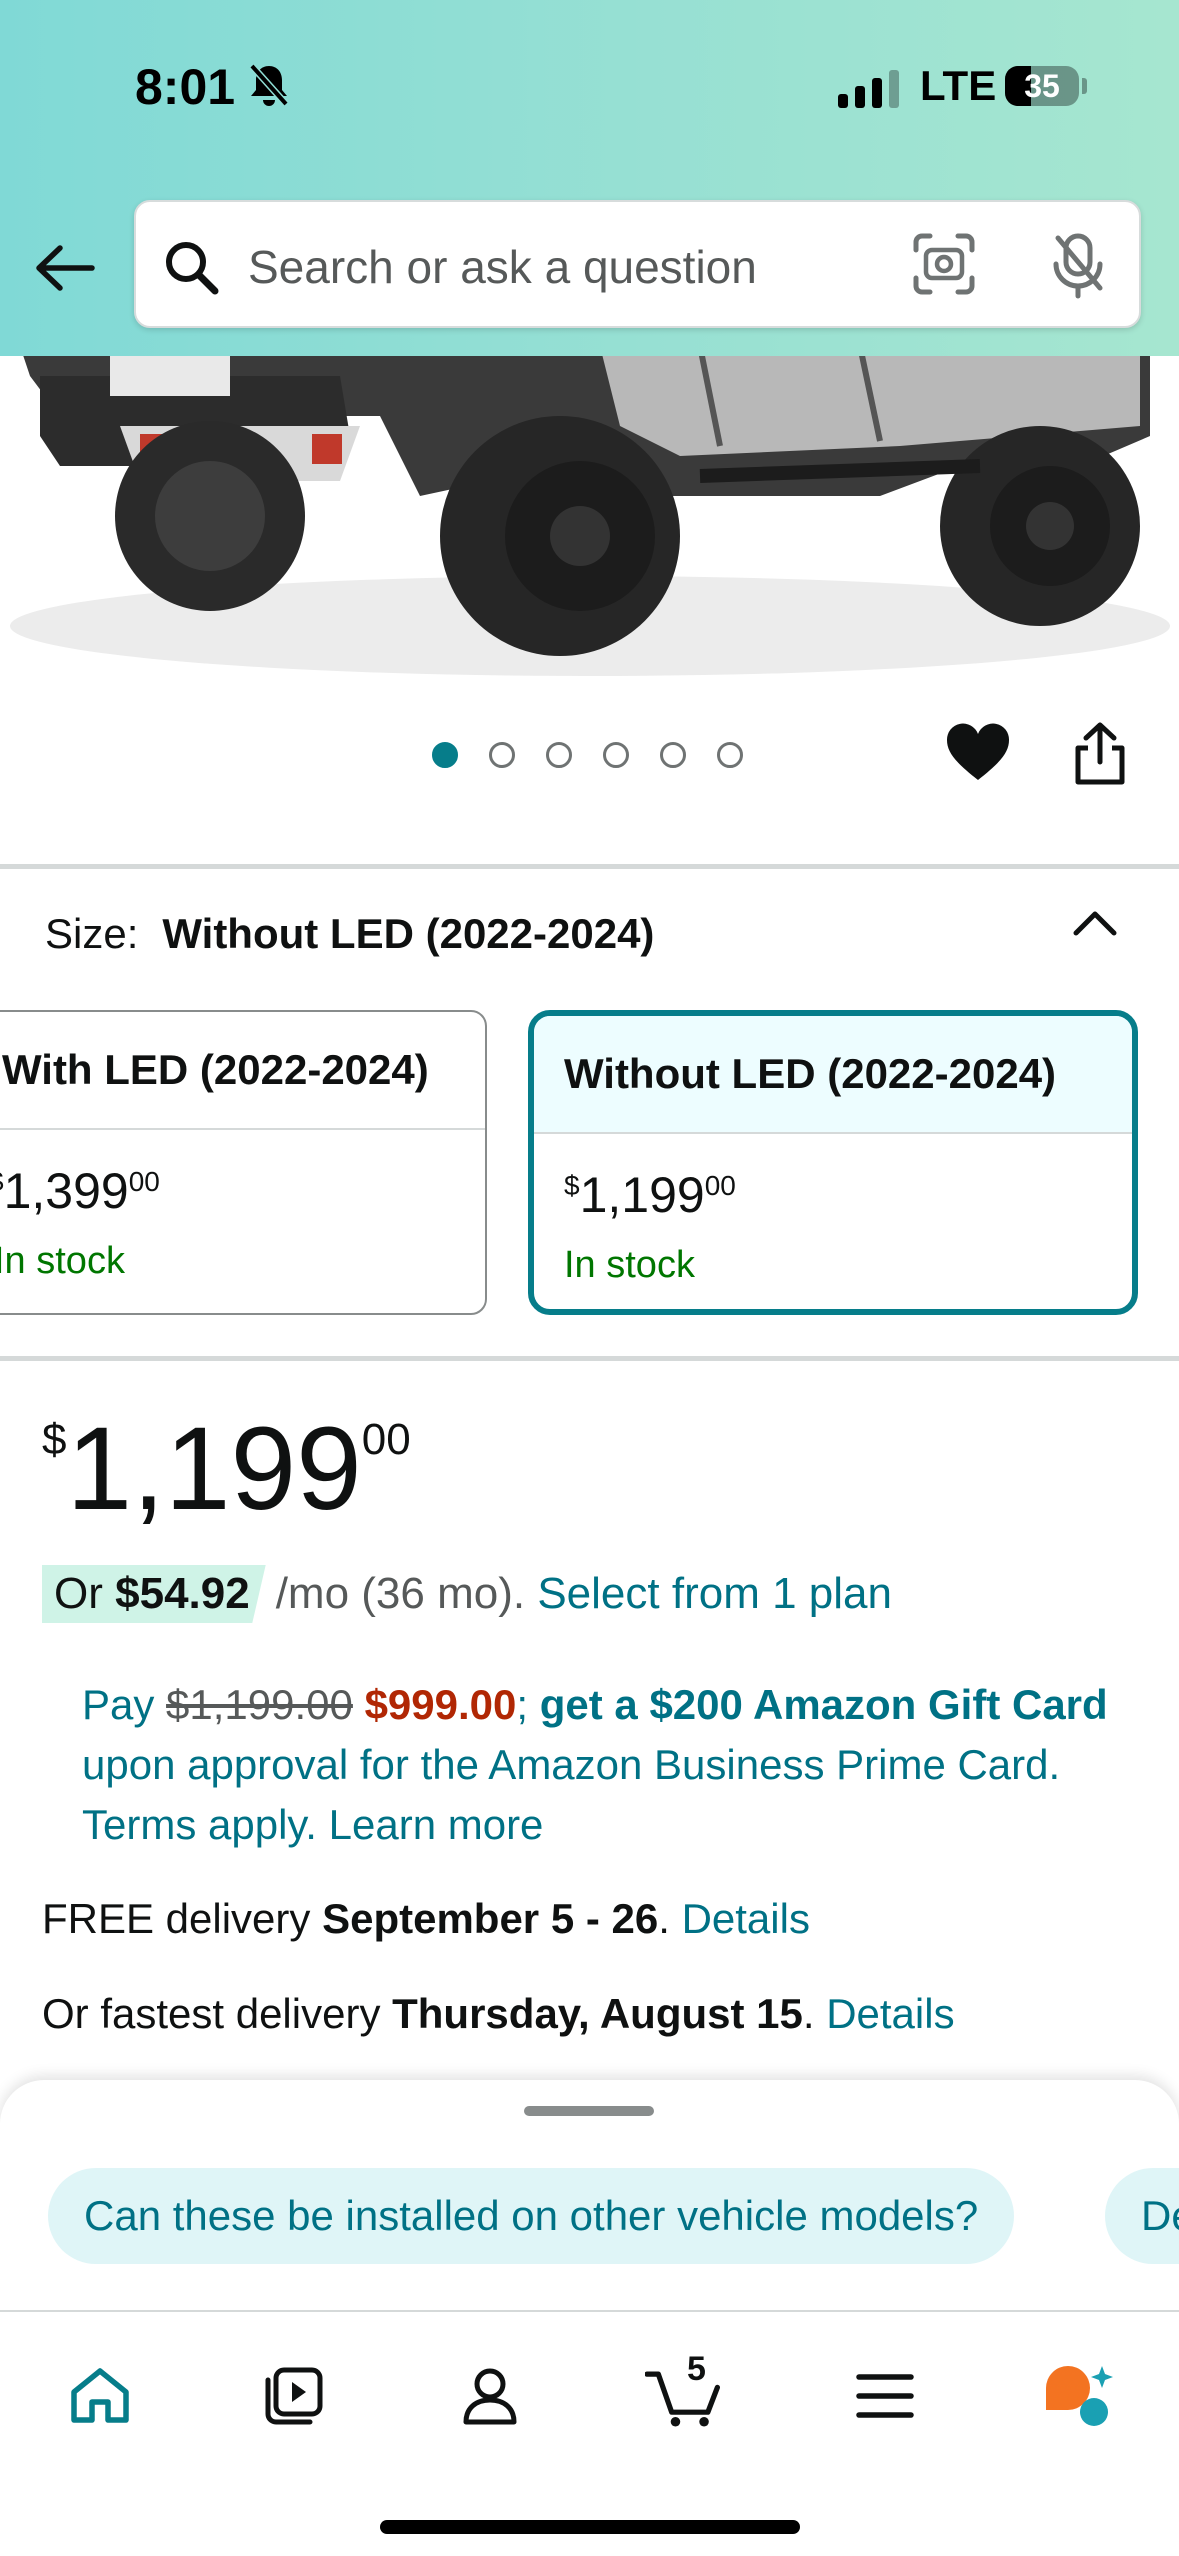 The image size is (1179, 2556). I want to click on suggestion-chip: De, so click(1142, 2216).